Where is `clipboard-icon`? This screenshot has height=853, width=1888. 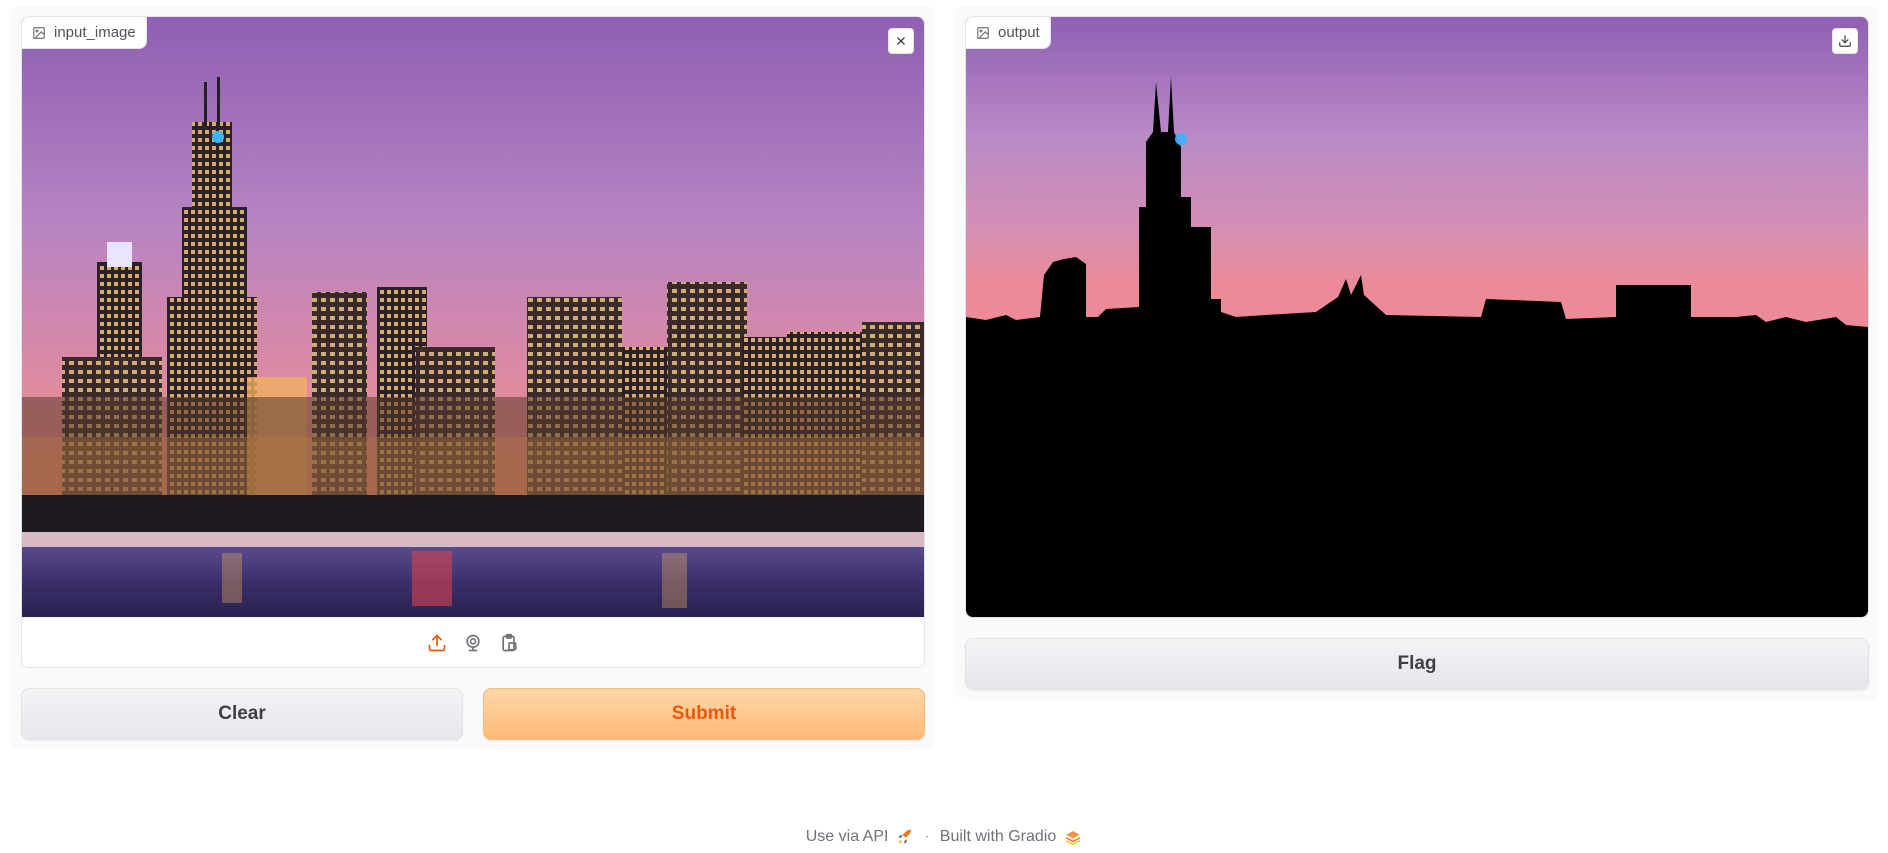
clipboard-icon is located at coordinates (509, 642).